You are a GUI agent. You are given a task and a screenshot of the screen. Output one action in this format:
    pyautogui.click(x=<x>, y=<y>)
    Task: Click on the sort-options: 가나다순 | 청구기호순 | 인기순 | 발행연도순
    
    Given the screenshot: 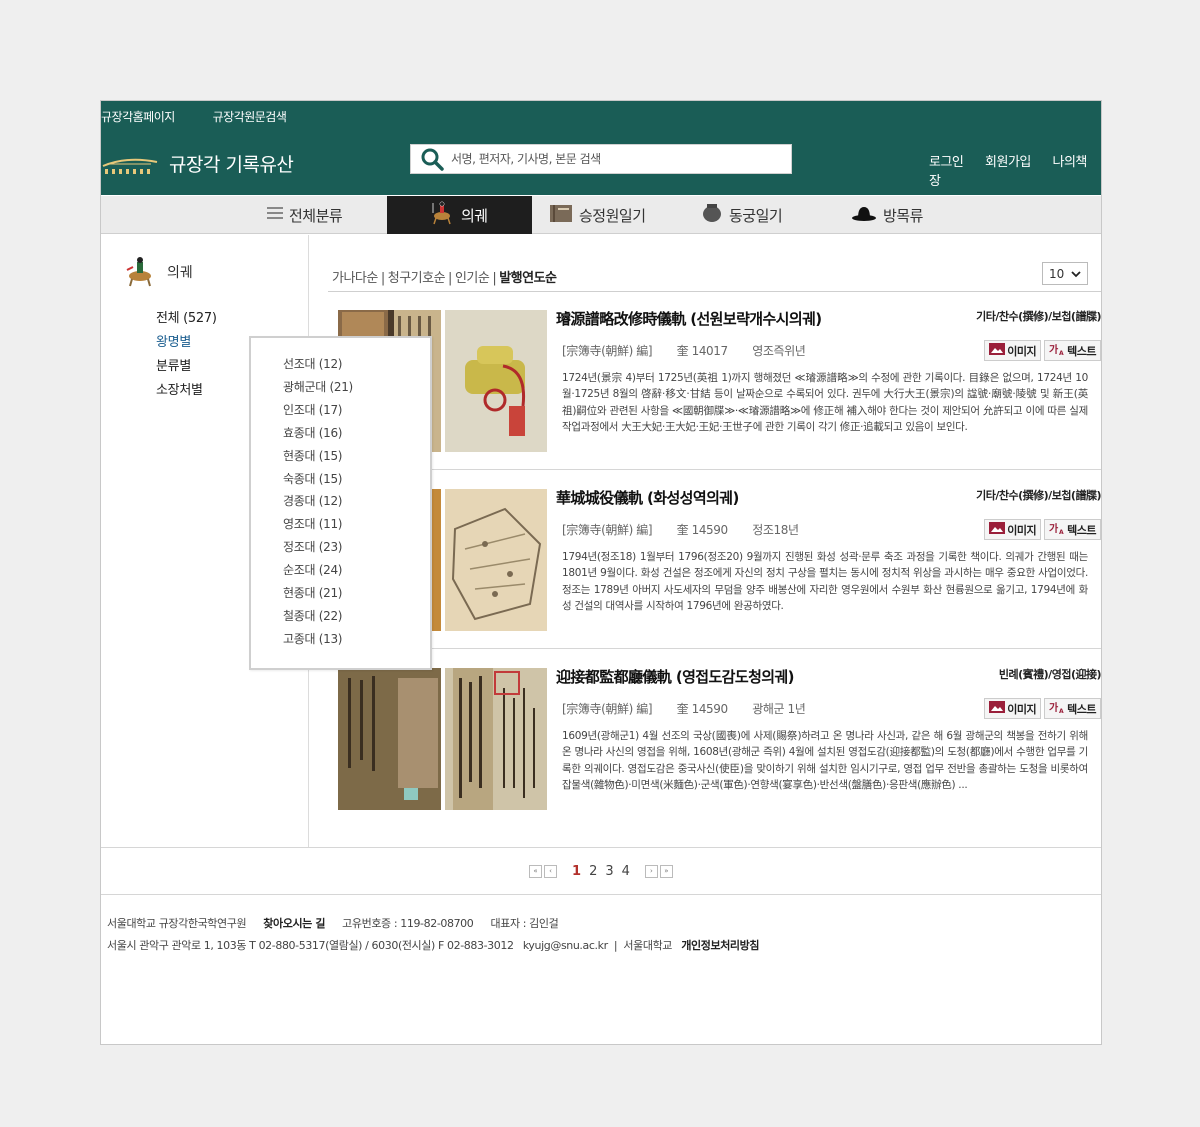 What is the action you would take?
    pyautogui.click(x=444, y=278)
    